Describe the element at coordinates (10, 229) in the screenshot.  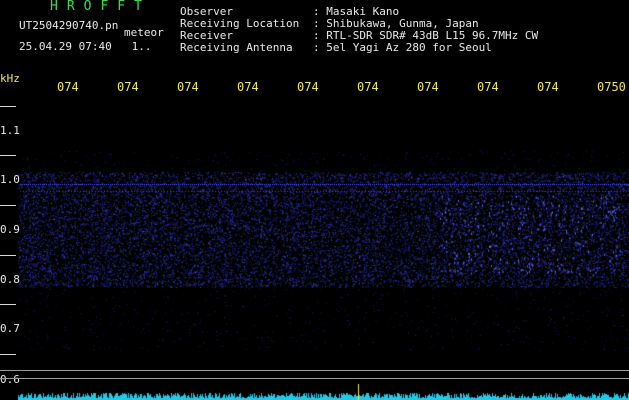
I see `freq-tick: 0.9` at that location.